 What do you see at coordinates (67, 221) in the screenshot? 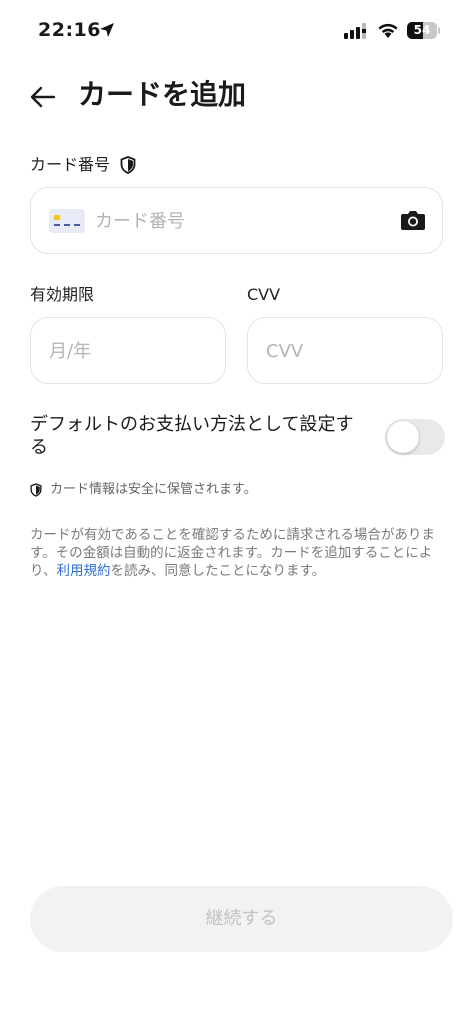
I see `credit-card-icon` at bounding box center [67, 221].